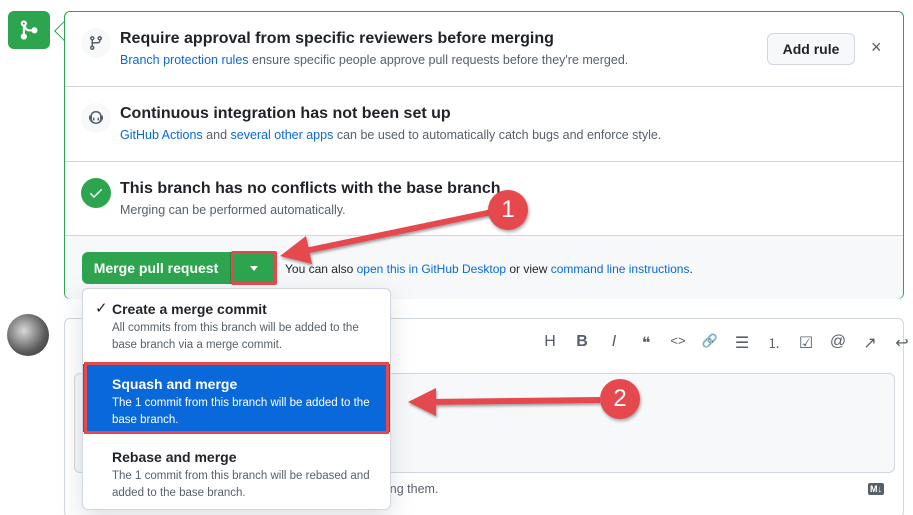 The height and width of the screenshot is (515, 913). I want to click on or-view-text: or view, so click(528, 269).